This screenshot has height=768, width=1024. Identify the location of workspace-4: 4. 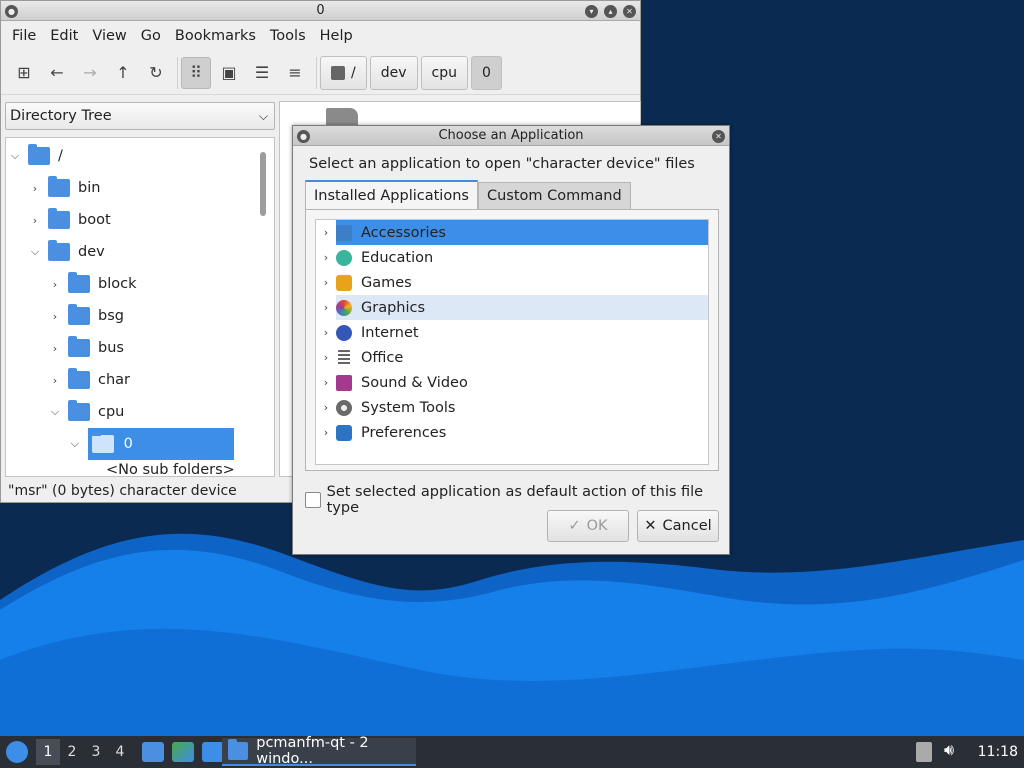
(120, 752).